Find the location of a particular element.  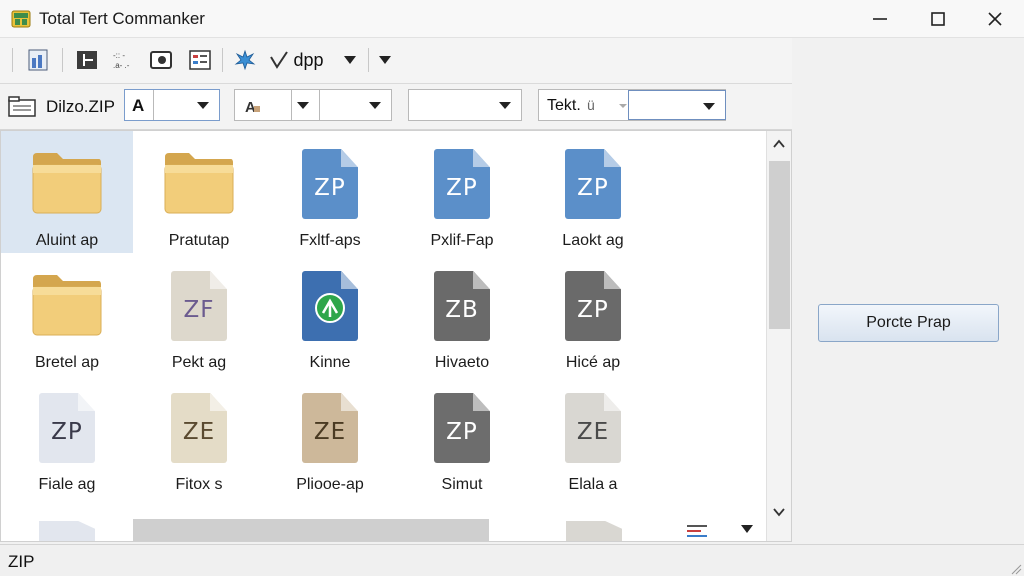

filter-icon: A is located at coordinates (252, 107).